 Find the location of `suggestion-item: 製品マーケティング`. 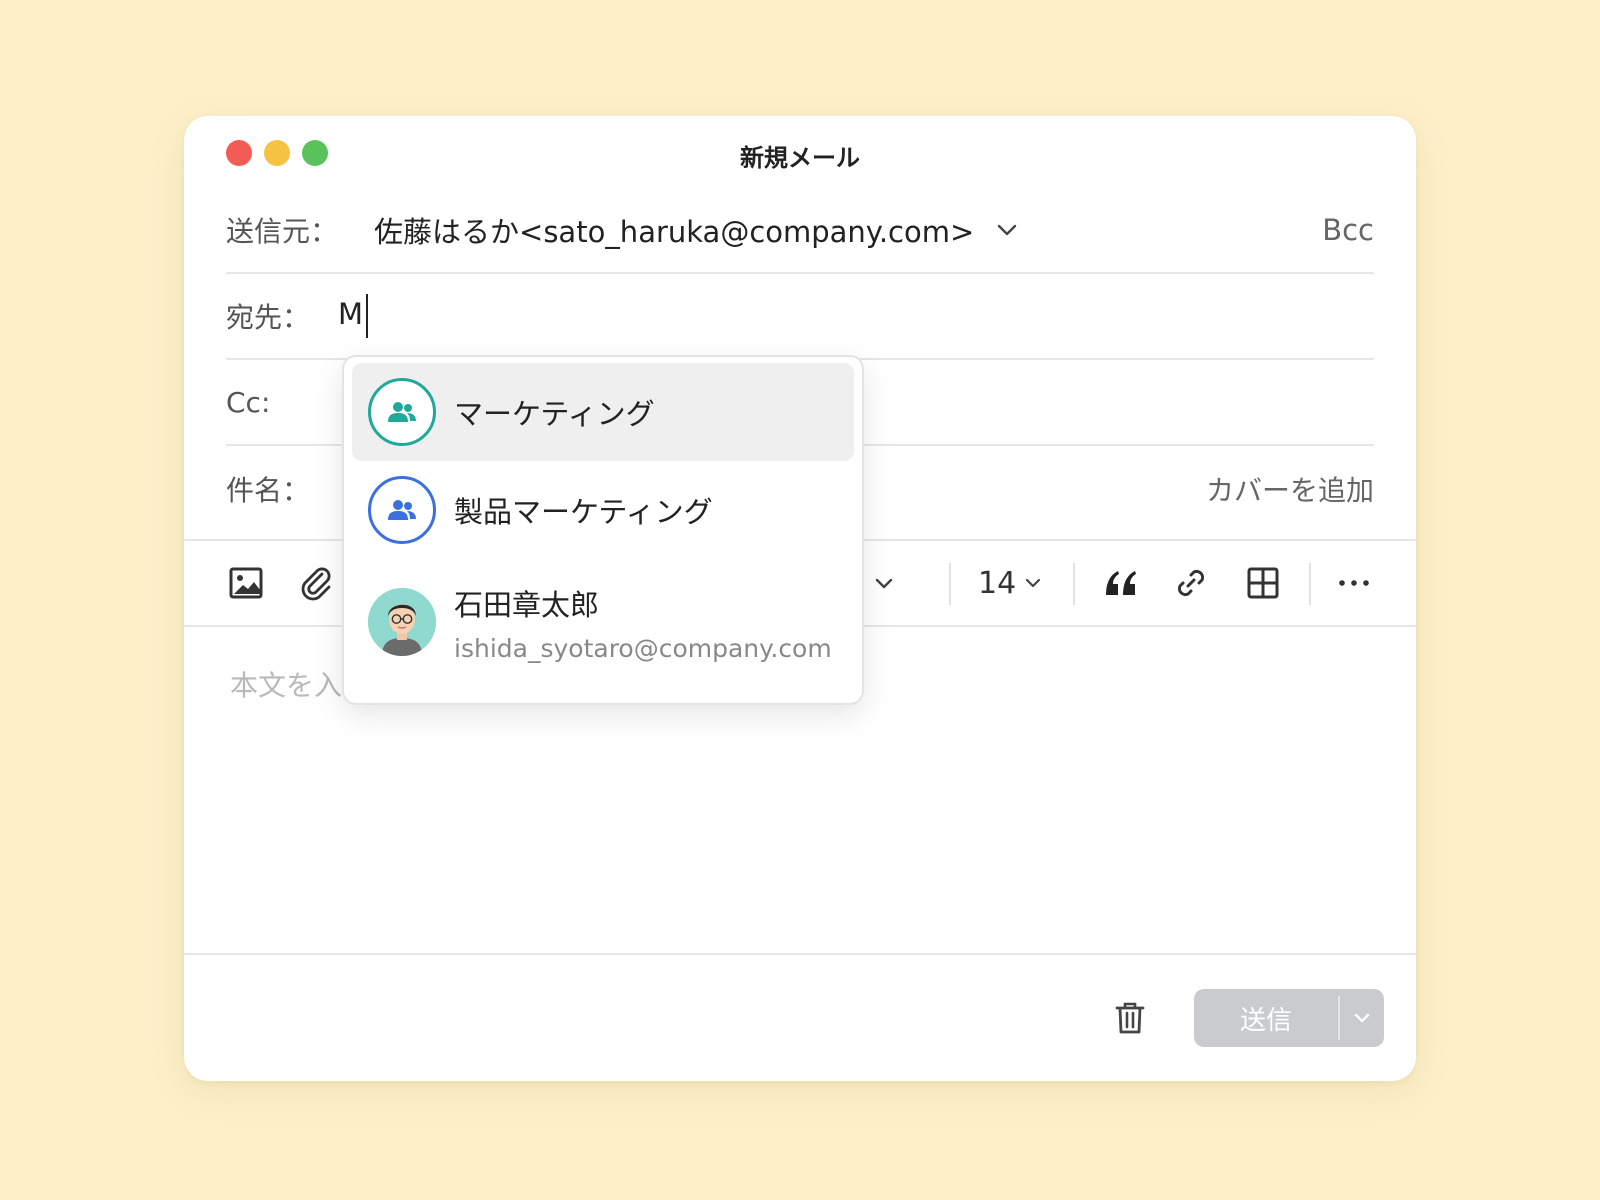

suggestion-item: 製品マーケティング is located at coordinates (603, 510).